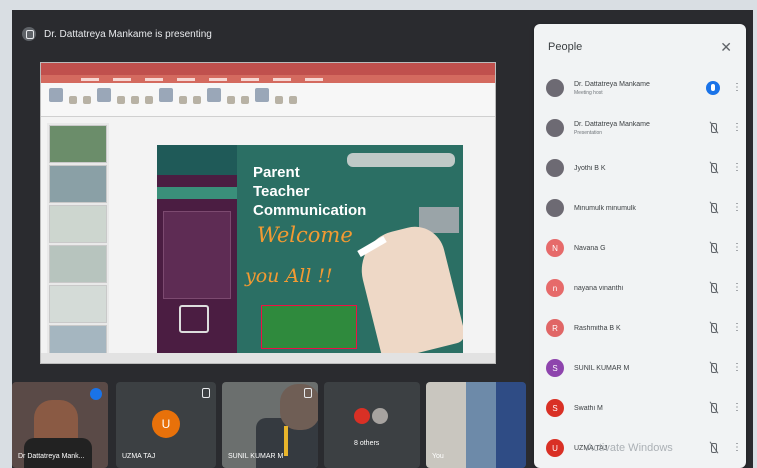 This screenshot has height=468, width=757. I want to click on speaking-indicator-icon, so click(96, 394).